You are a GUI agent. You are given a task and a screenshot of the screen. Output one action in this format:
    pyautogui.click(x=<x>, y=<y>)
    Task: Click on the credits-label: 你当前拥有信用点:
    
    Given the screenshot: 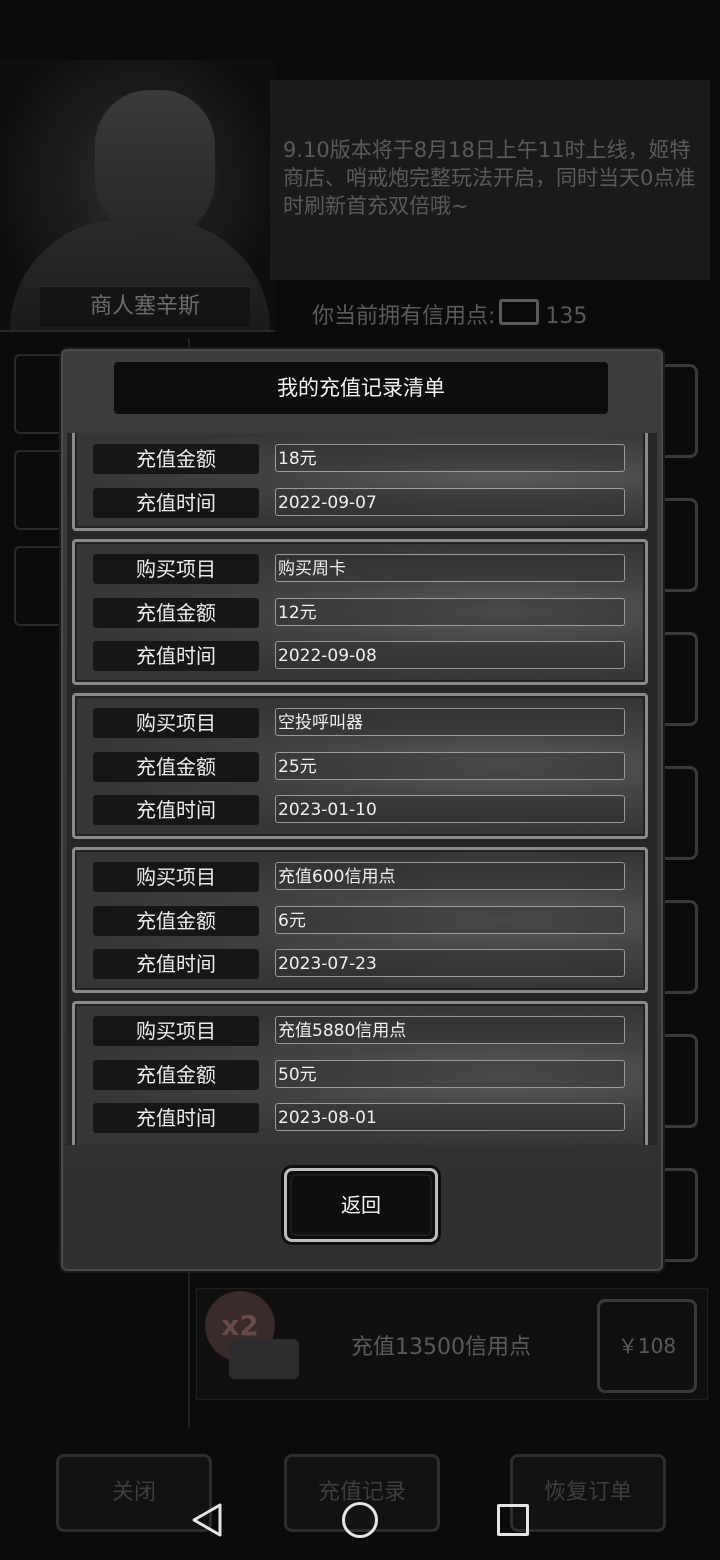 What is the action you would take?
    pyautogui.click(x=404, y=316)
    